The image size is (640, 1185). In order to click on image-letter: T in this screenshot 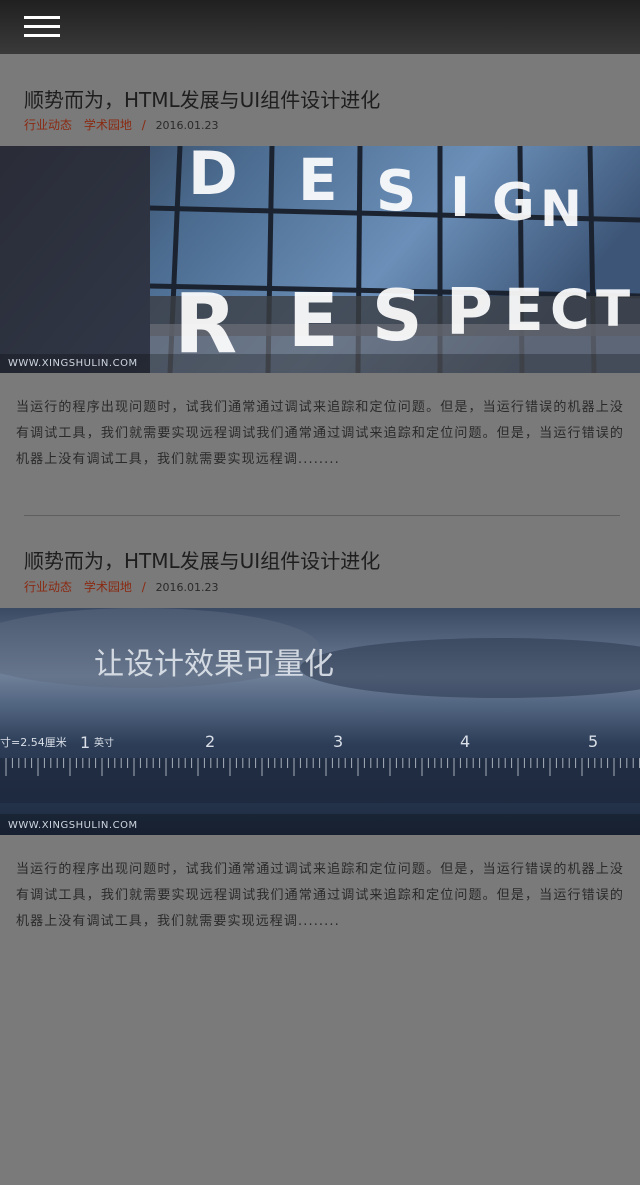, I will do `click(613, 309)`.